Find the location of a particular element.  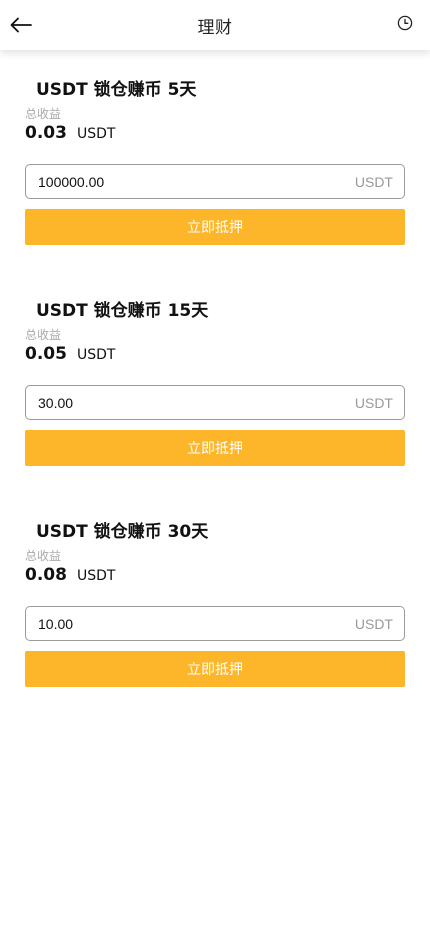

back-button is located at coordinates (21, 25).